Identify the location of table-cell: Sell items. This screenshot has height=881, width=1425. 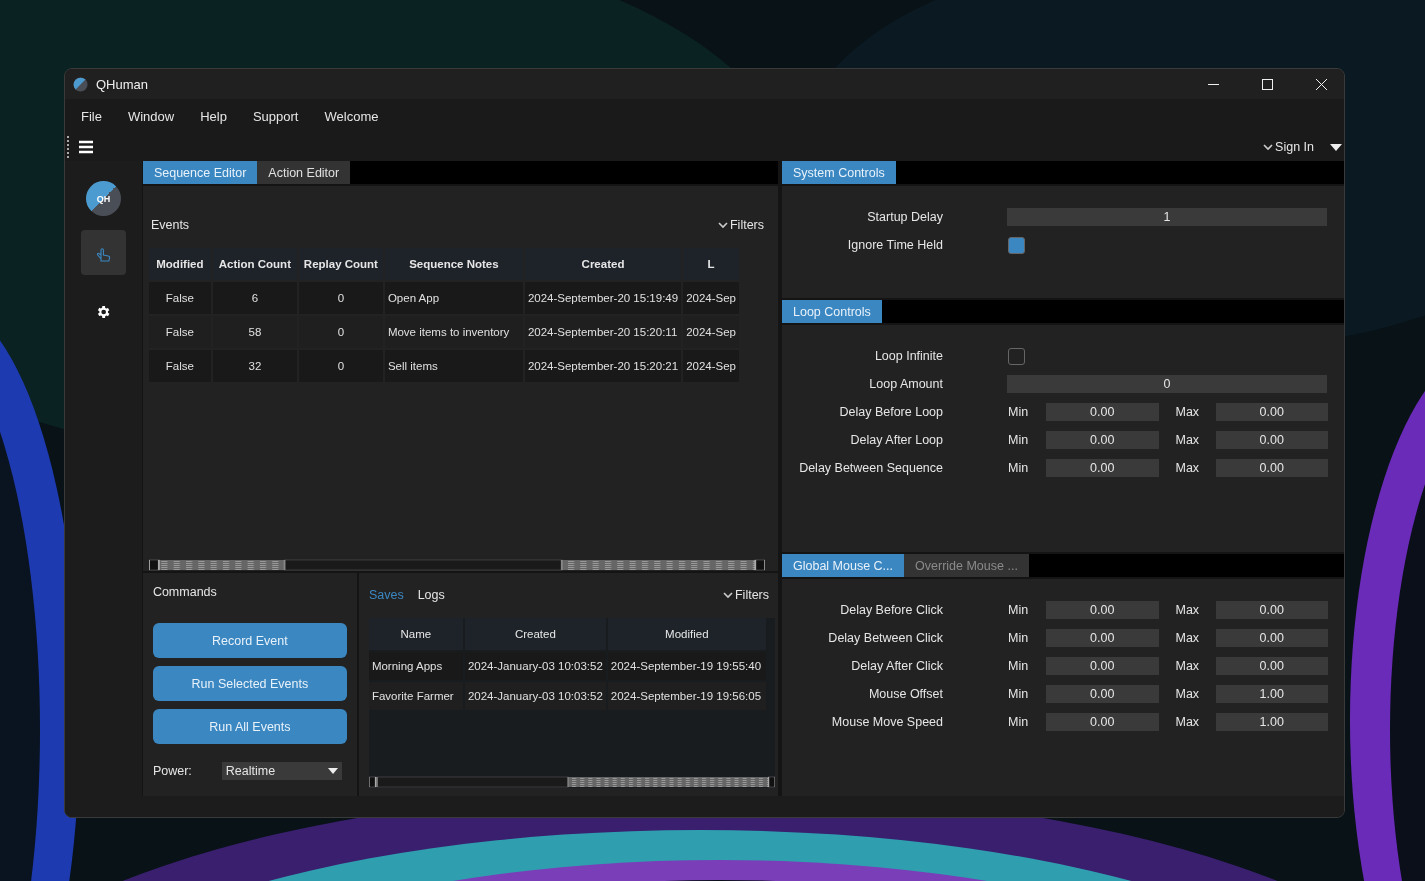
(453, 366).